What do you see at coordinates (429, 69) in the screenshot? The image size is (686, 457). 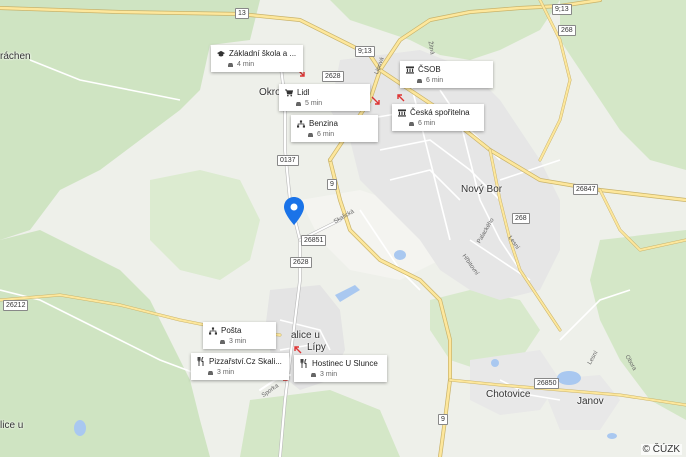 I see `poi-name: ČSOB` at bounding box center [429, 69].